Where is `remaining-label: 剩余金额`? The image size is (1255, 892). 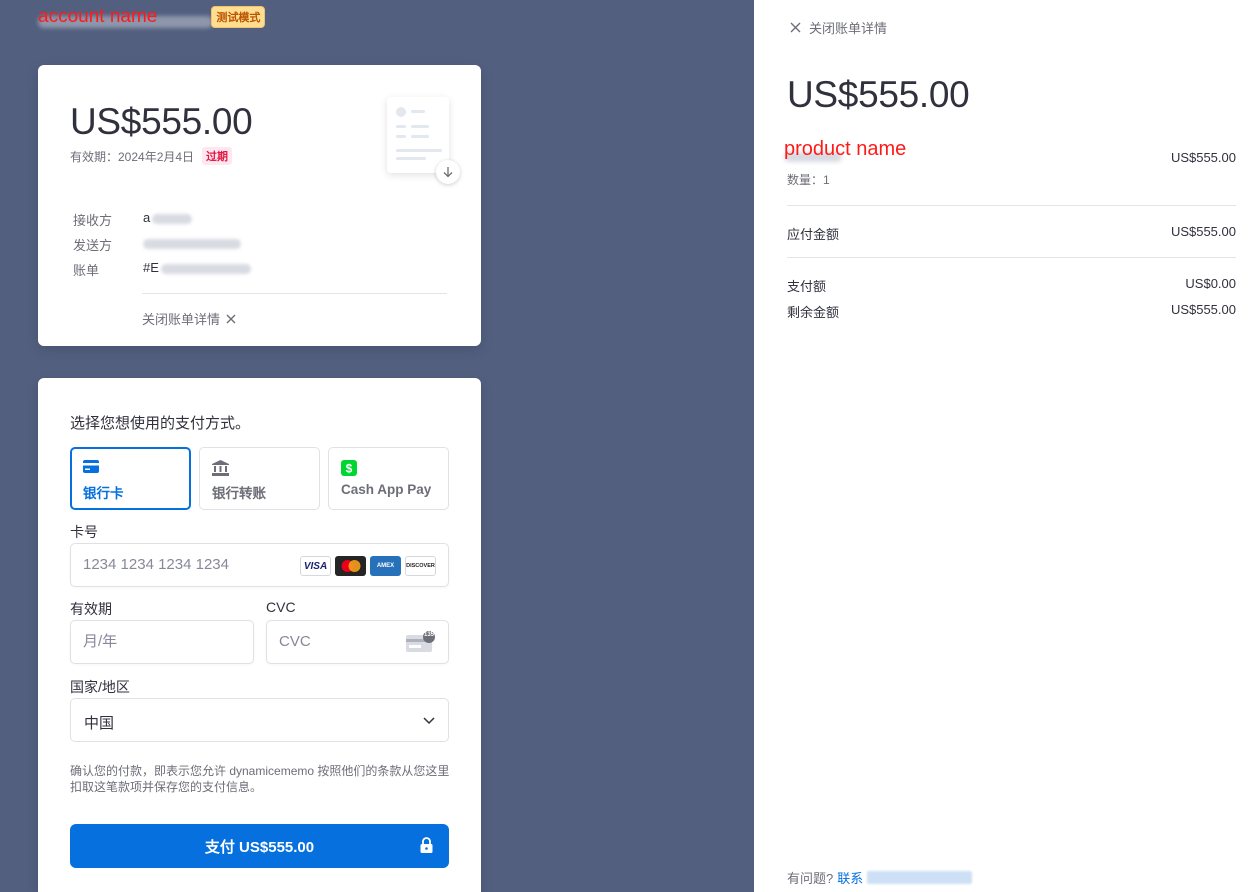 remaining-label: 剩余金额 is located at coordinates (813, 312).